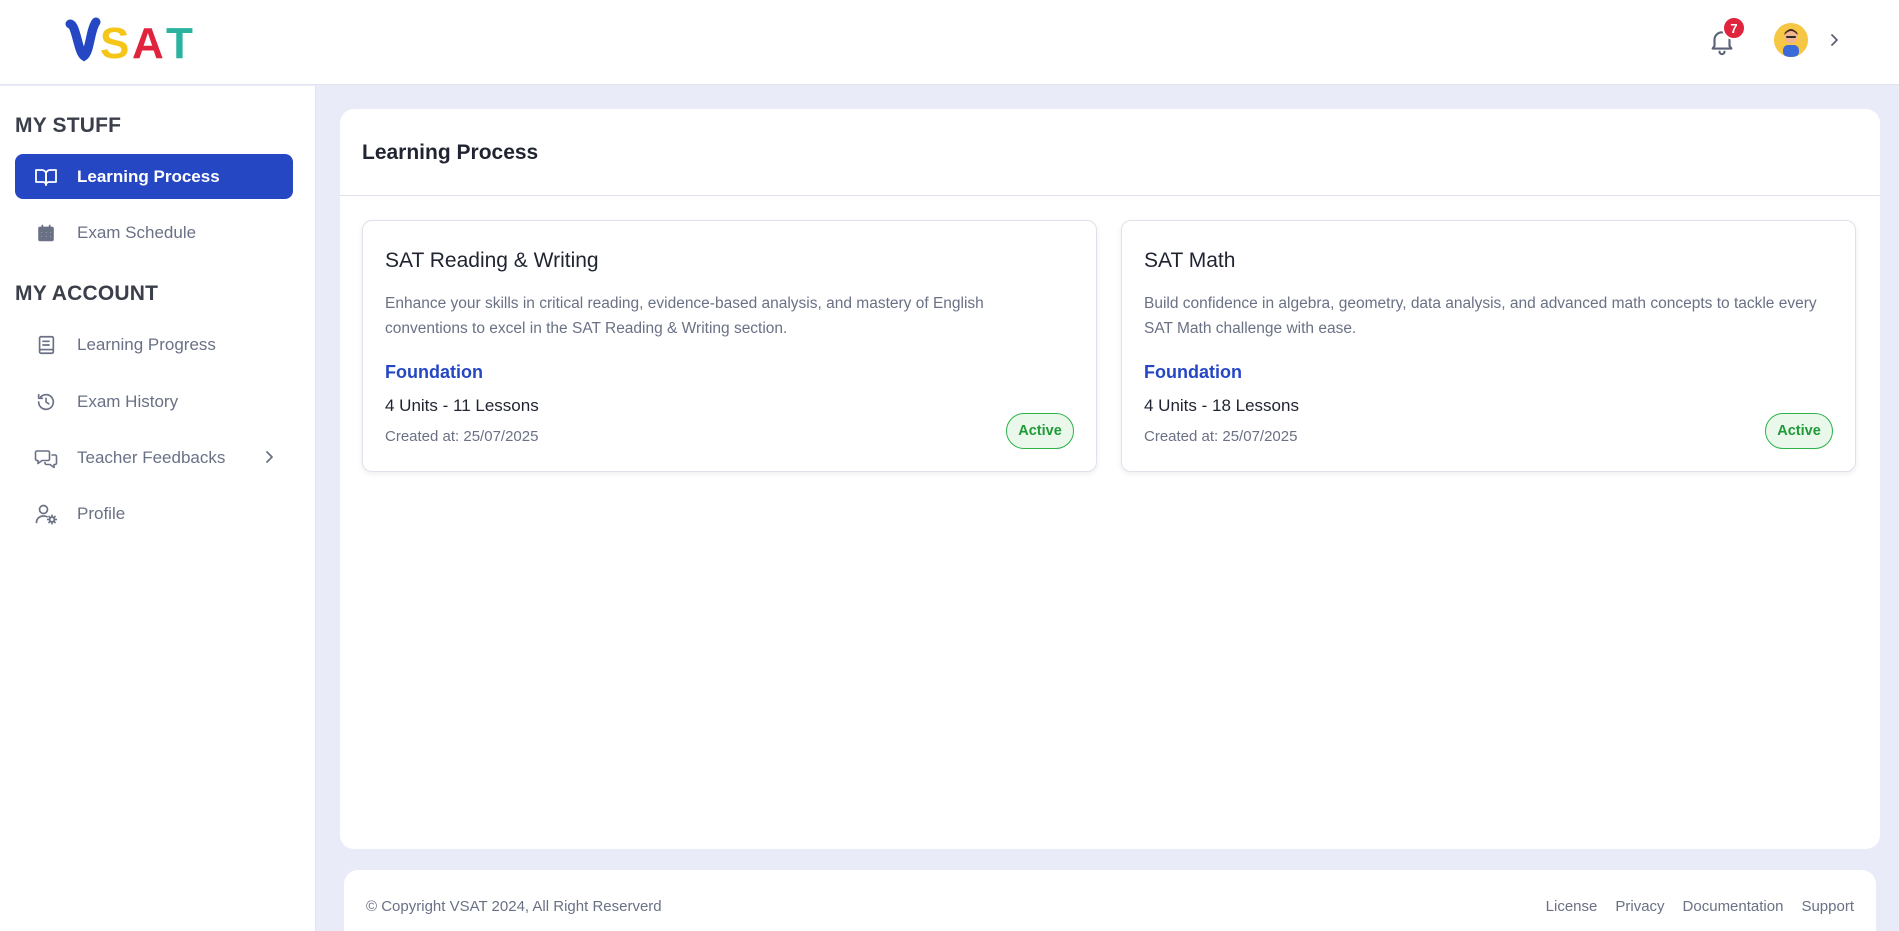 The height and width of the screenshot is (931, 1899). Describe the element at coordinates (46, 402) in the screenshot. I see `history-icon` at that location.